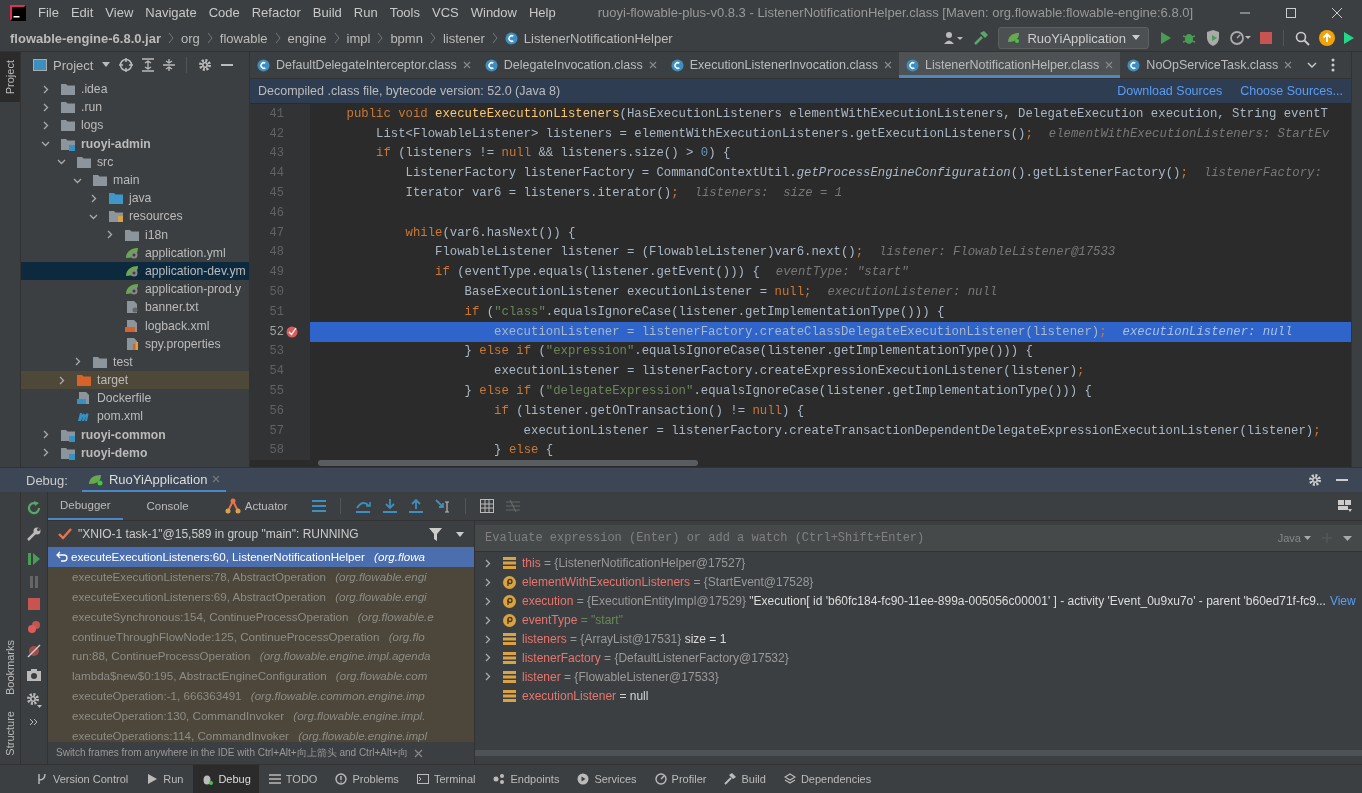  I want to click on menu-item: Code, so click(224, 12).